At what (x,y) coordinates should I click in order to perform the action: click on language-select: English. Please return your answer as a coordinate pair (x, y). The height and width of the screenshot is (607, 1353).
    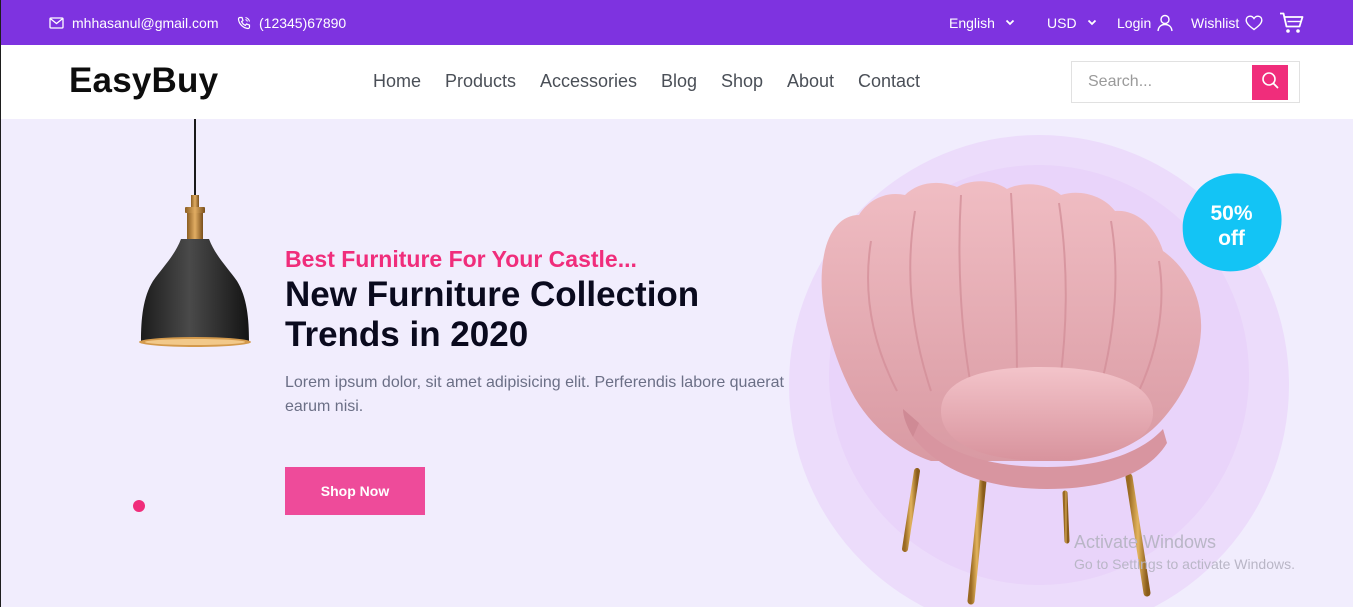
    Looking at the image, I should click on (982, 22).